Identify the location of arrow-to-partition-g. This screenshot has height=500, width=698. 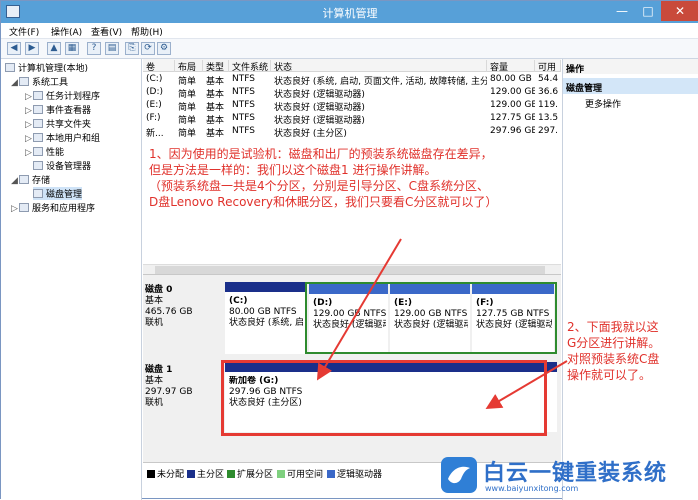
(526, 385).